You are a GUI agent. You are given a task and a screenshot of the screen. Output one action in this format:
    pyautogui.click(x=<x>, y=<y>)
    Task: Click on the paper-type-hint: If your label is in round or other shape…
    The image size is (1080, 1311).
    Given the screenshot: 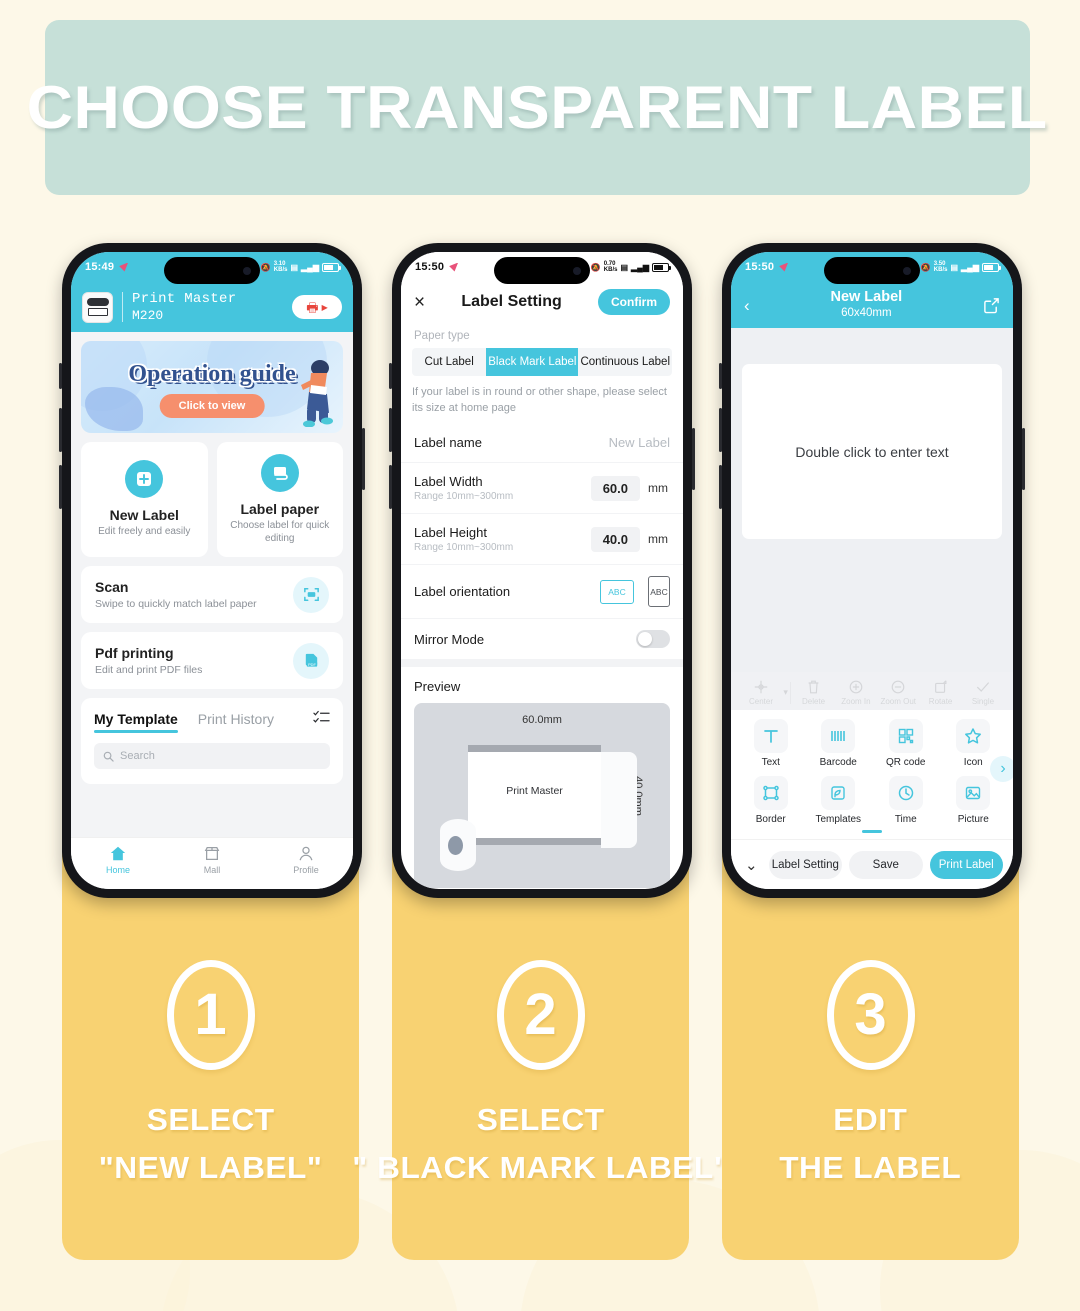 What is the action you would take?
    pyautogui.click(x=539, y=400)
    